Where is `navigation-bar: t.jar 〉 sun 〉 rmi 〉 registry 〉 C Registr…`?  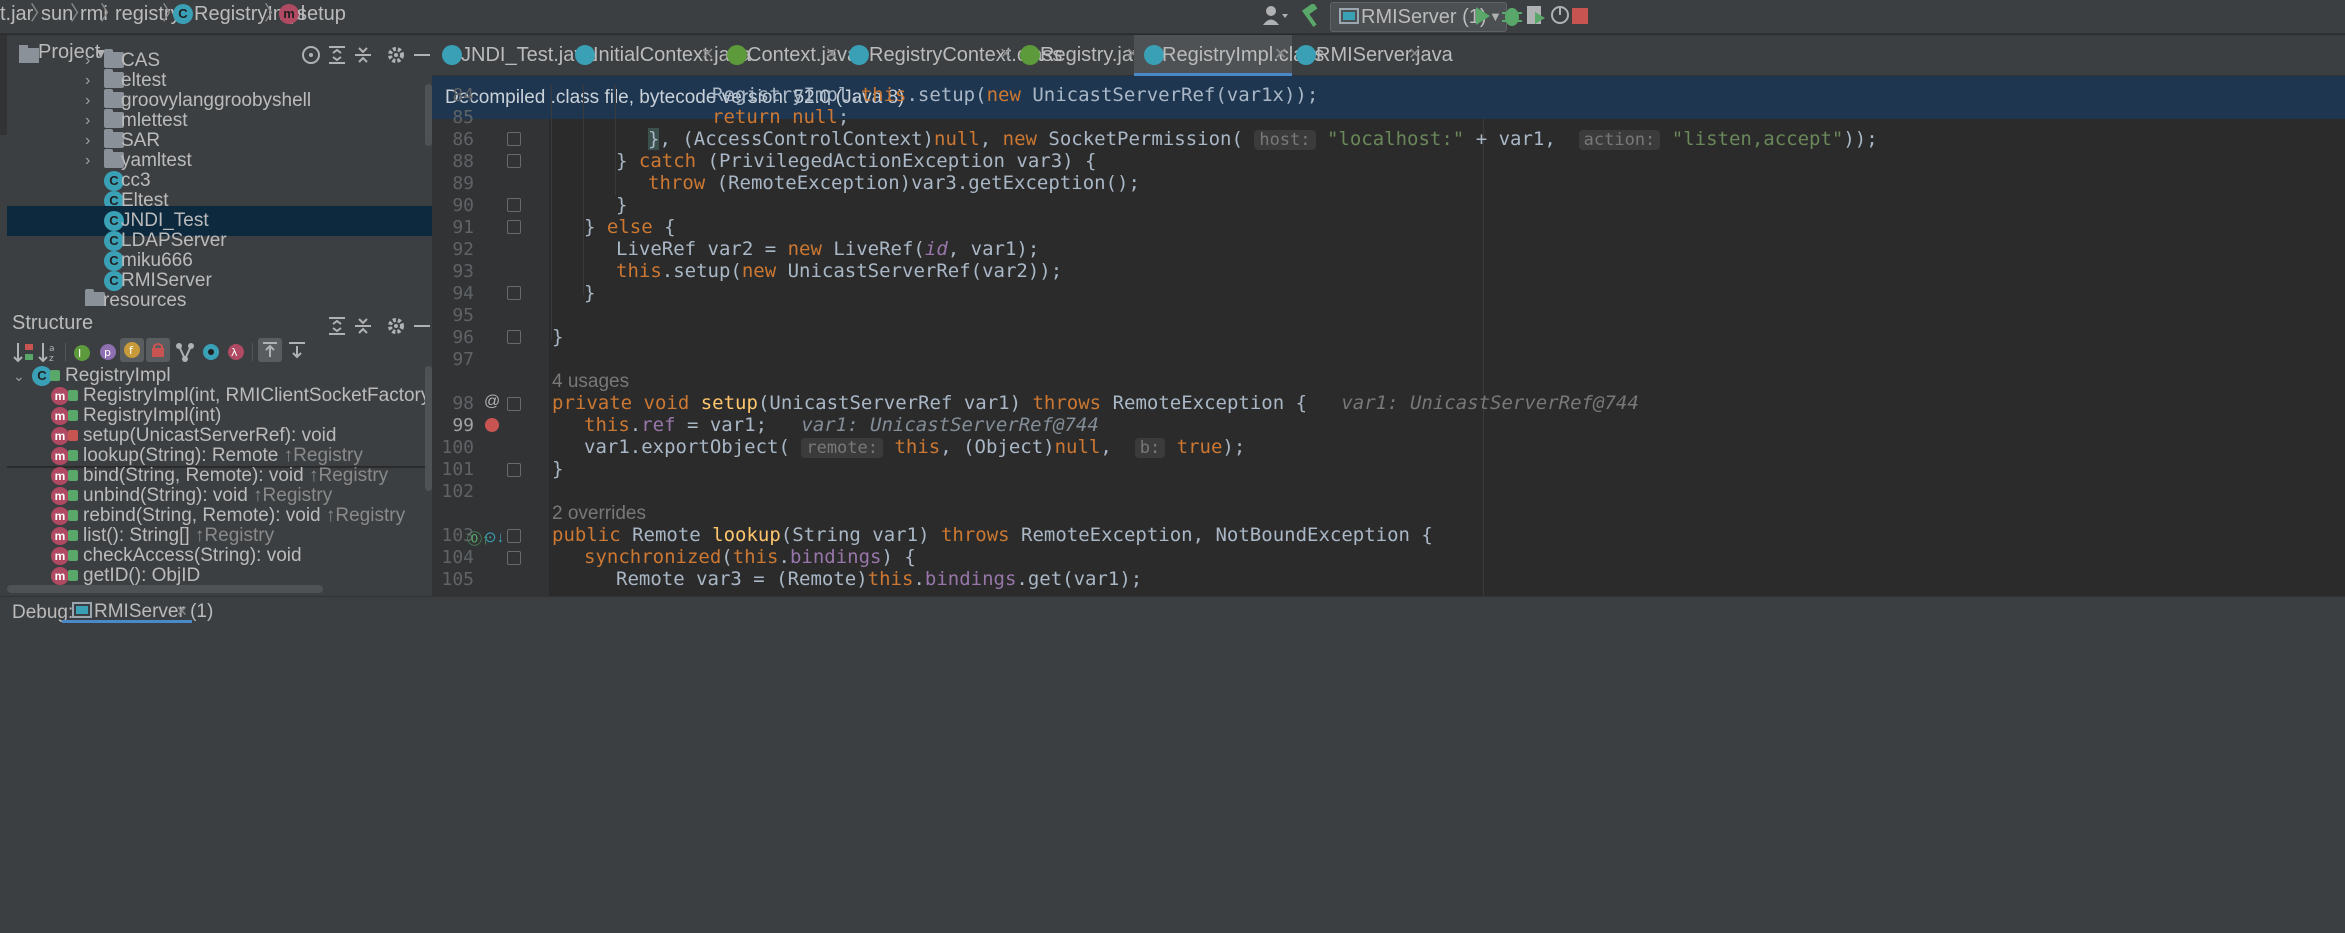 navigation-bar: t.jar 〉 sun 〉 rmi 〉 registry 〉 C Registr… is located at coordinates (1172, 17).